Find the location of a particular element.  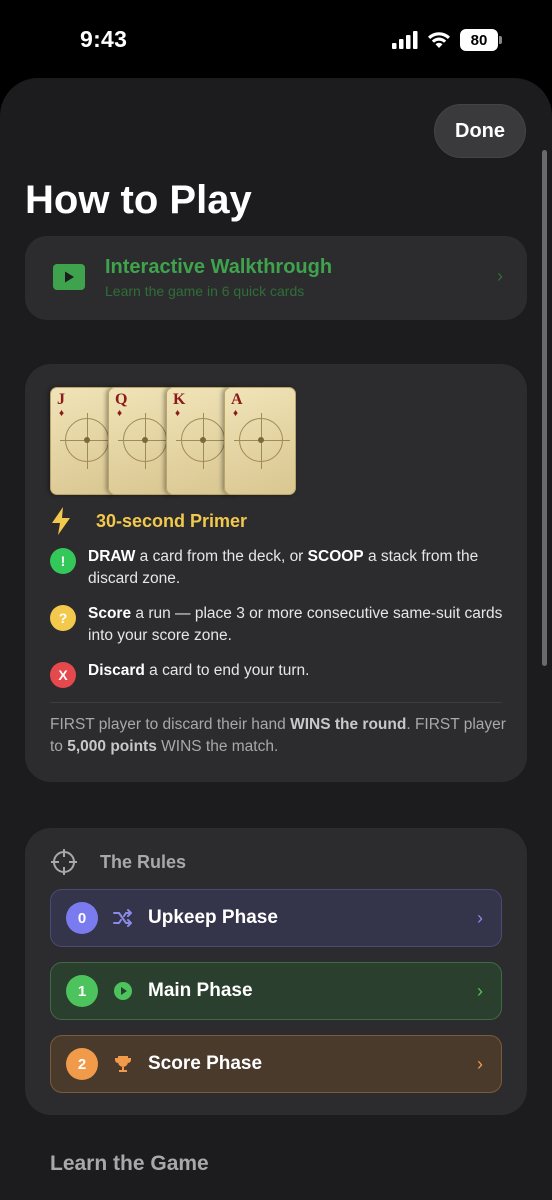

wifi-icon is located at coordinates (439, 40).